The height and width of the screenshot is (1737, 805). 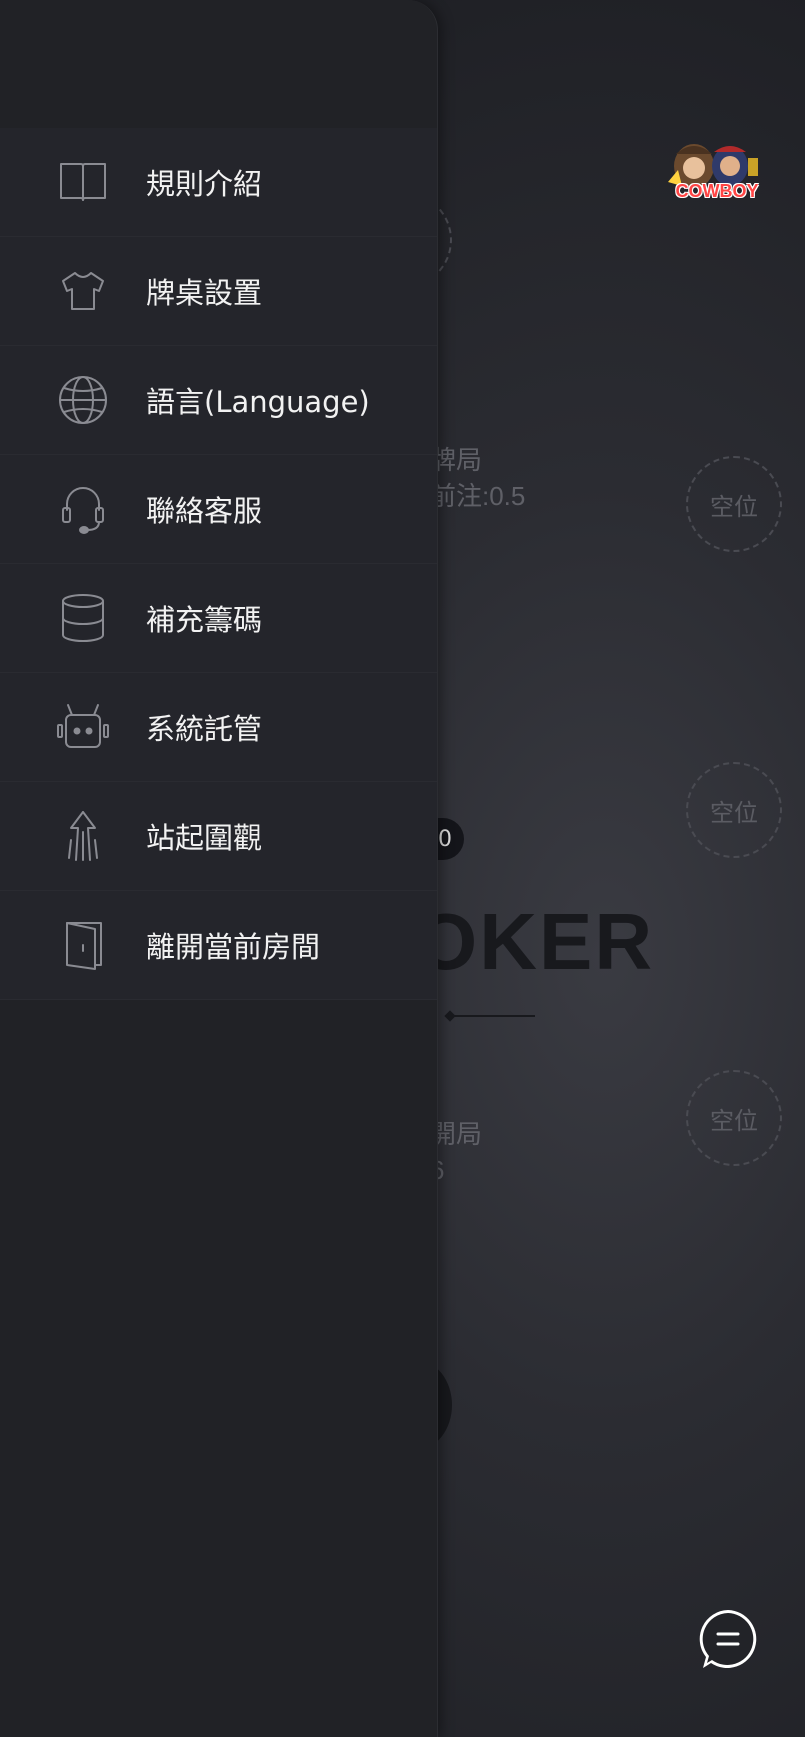 I want to click on brand-underline, so click(x=492, y=1016).